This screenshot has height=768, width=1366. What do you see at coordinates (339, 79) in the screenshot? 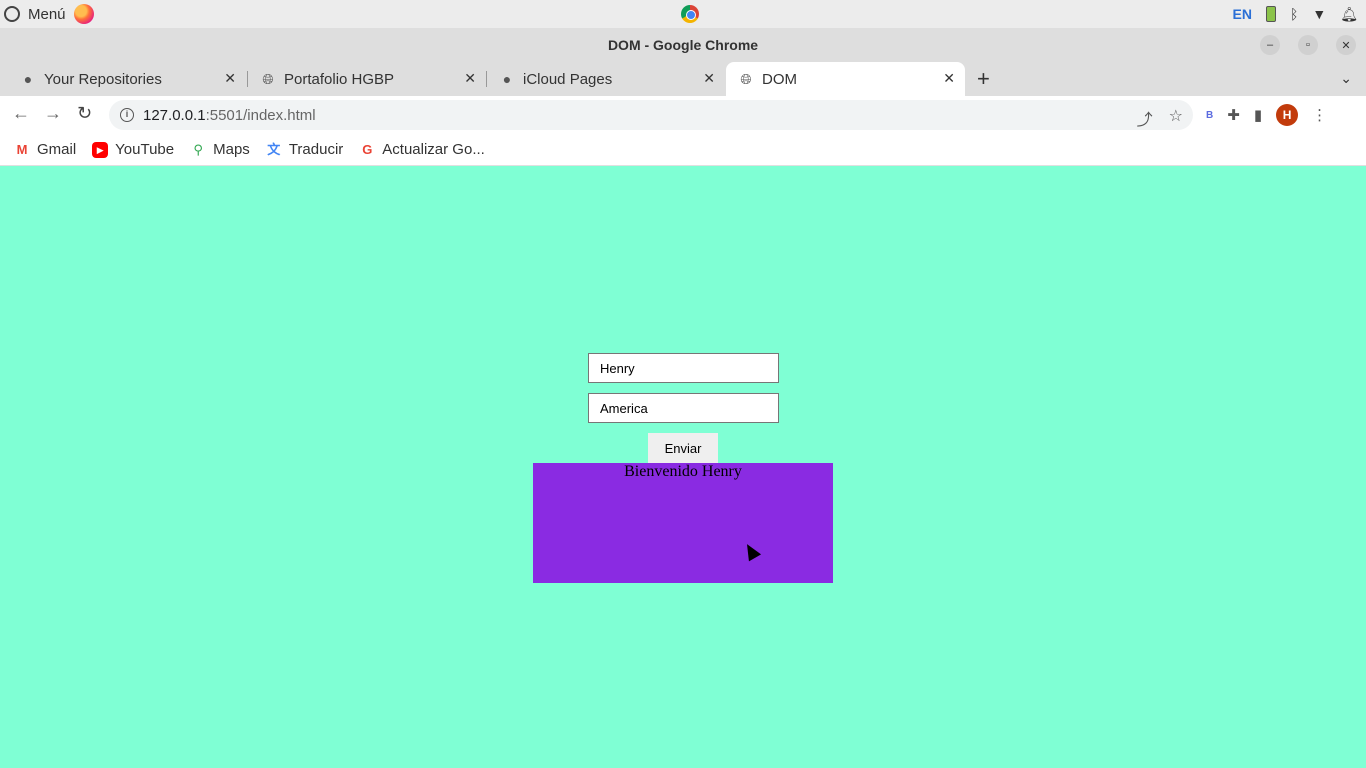
I see `tab-label: Portafolio HGBP` at bounding box center [339, 79].